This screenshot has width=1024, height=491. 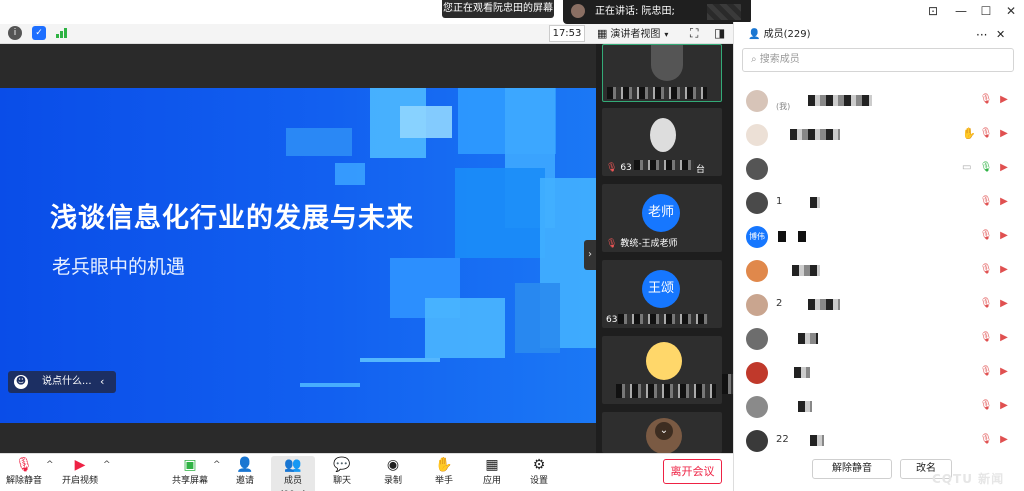 I want to click on gallery-tile: 老师 🎙 教统-王成老师, so click(x=662, y=218).